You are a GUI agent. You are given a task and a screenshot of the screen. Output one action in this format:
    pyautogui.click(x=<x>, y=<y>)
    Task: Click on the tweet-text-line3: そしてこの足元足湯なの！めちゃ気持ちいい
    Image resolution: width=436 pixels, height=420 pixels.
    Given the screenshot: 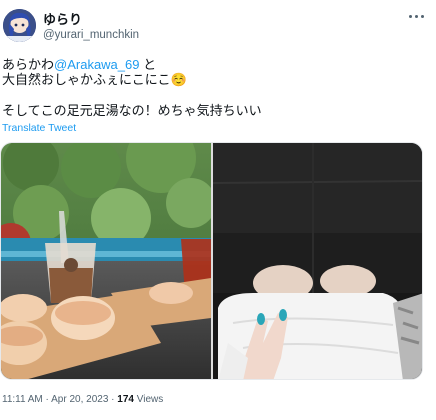 What is the action you would take?
    pyautogui.click(x=132, y=110)
    